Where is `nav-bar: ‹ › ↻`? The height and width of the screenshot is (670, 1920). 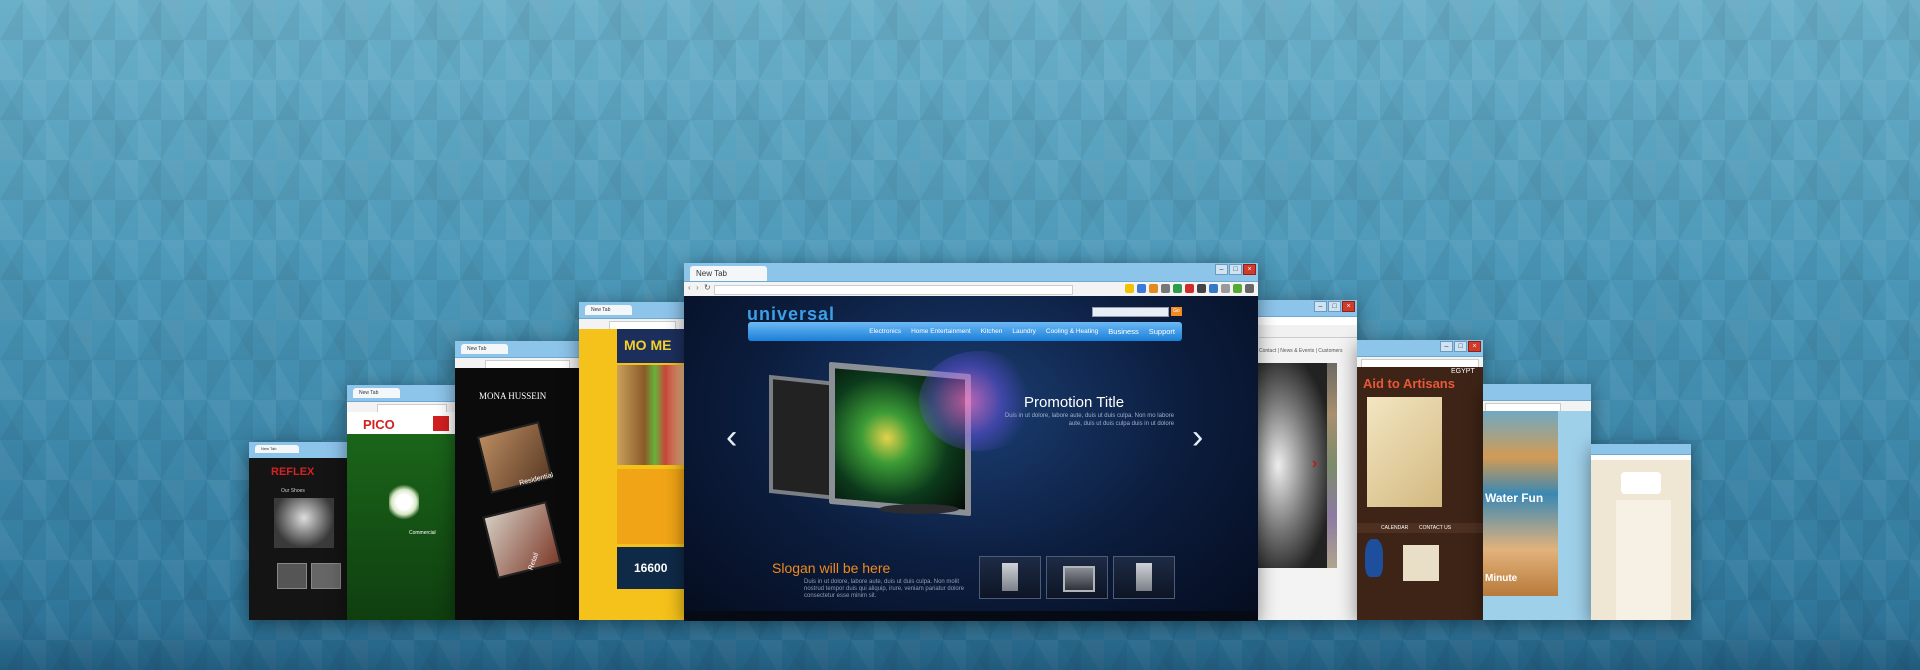 nav-bar: ‹ › ↻ is located at coordinates (971, 289).